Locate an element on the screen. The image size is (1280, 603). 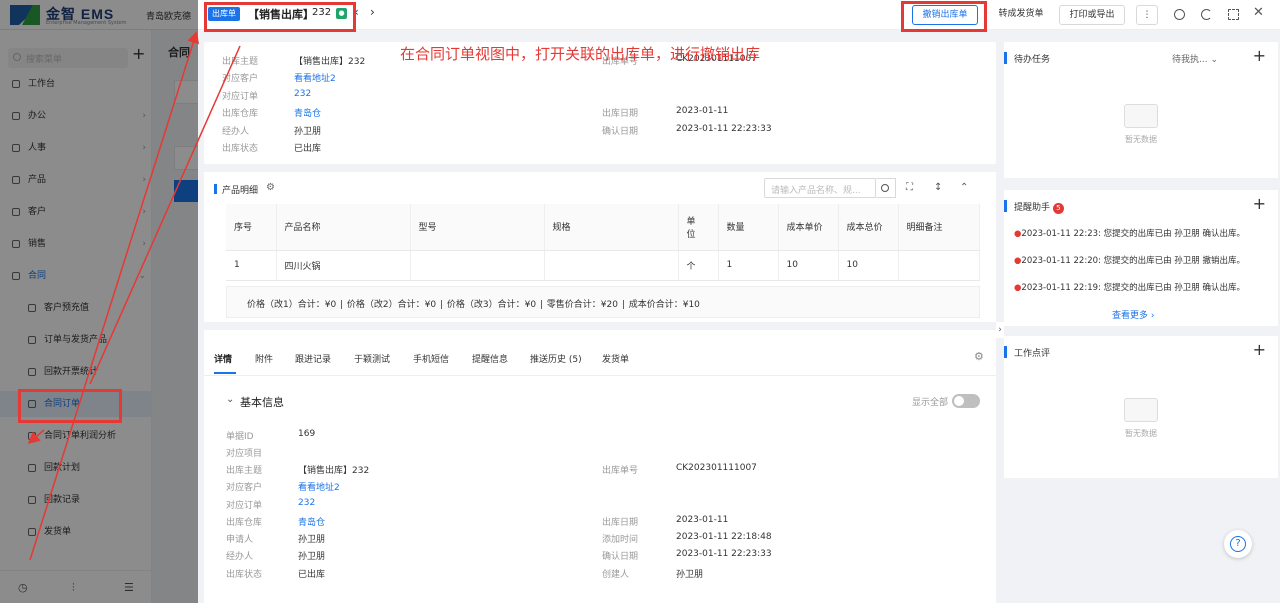
field-label: 出库单号 is located at coordinates (620, 471).